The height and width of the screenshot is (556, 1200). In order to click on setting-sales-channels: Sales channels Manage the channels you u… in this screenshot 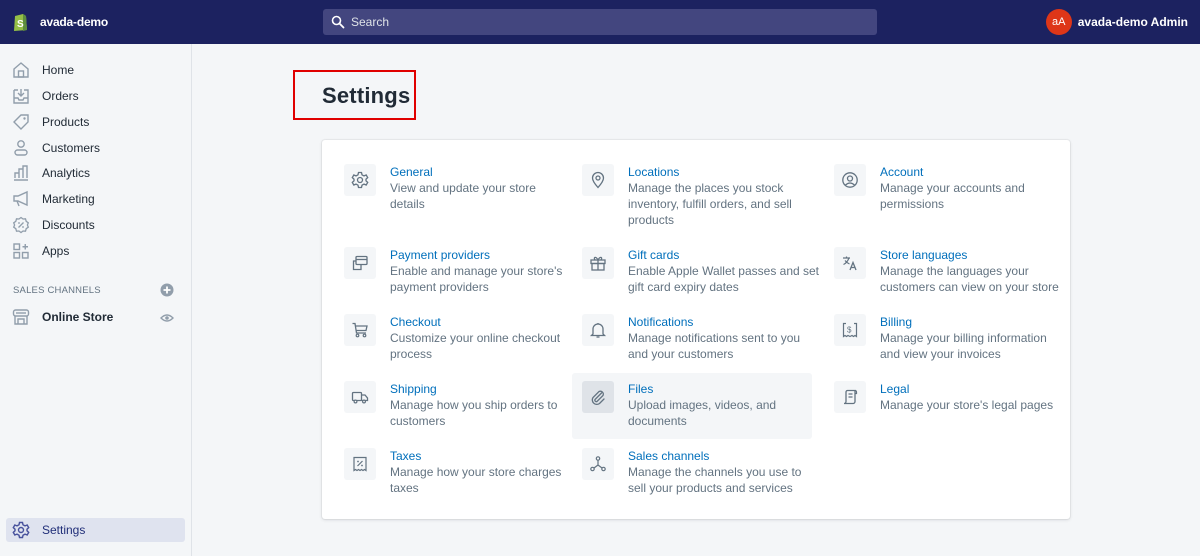, I will do `click(691, 472)`.